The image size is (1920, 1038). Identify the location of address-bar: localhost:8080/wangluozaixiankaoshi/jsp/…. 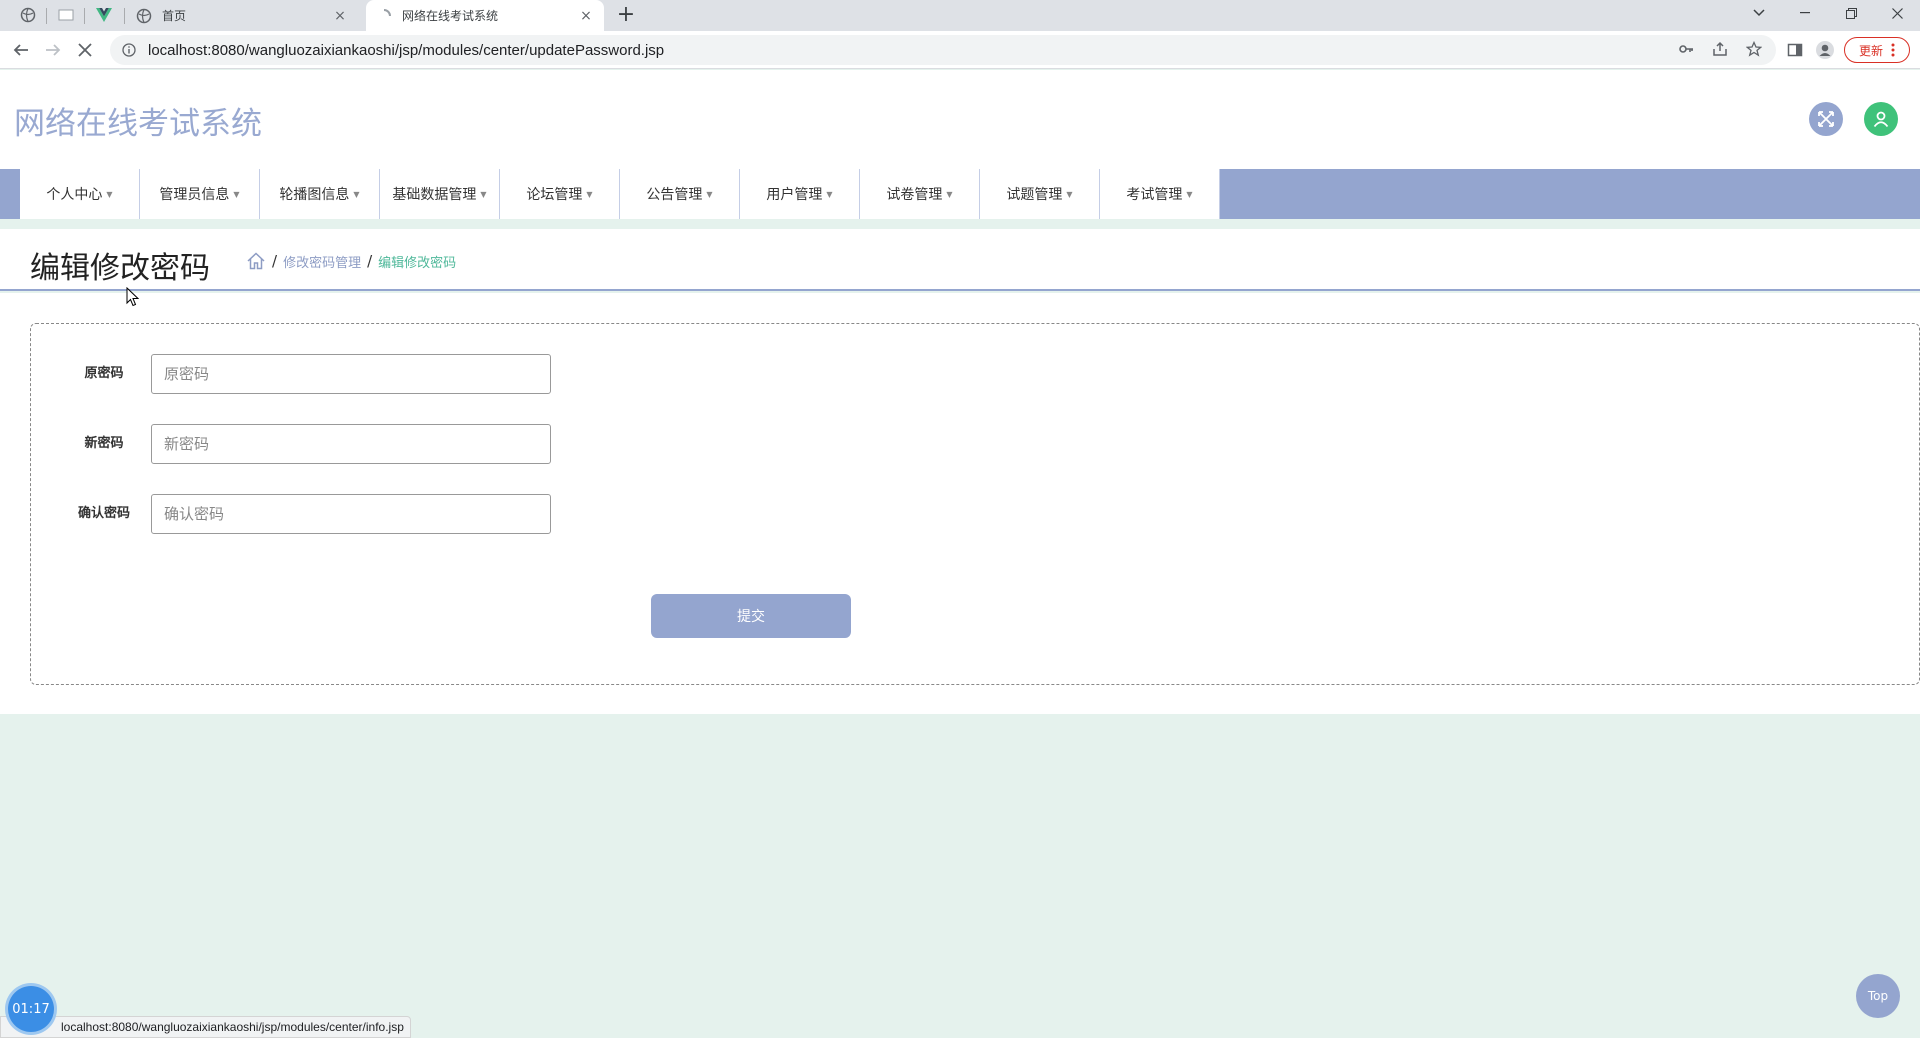
(943, 50).